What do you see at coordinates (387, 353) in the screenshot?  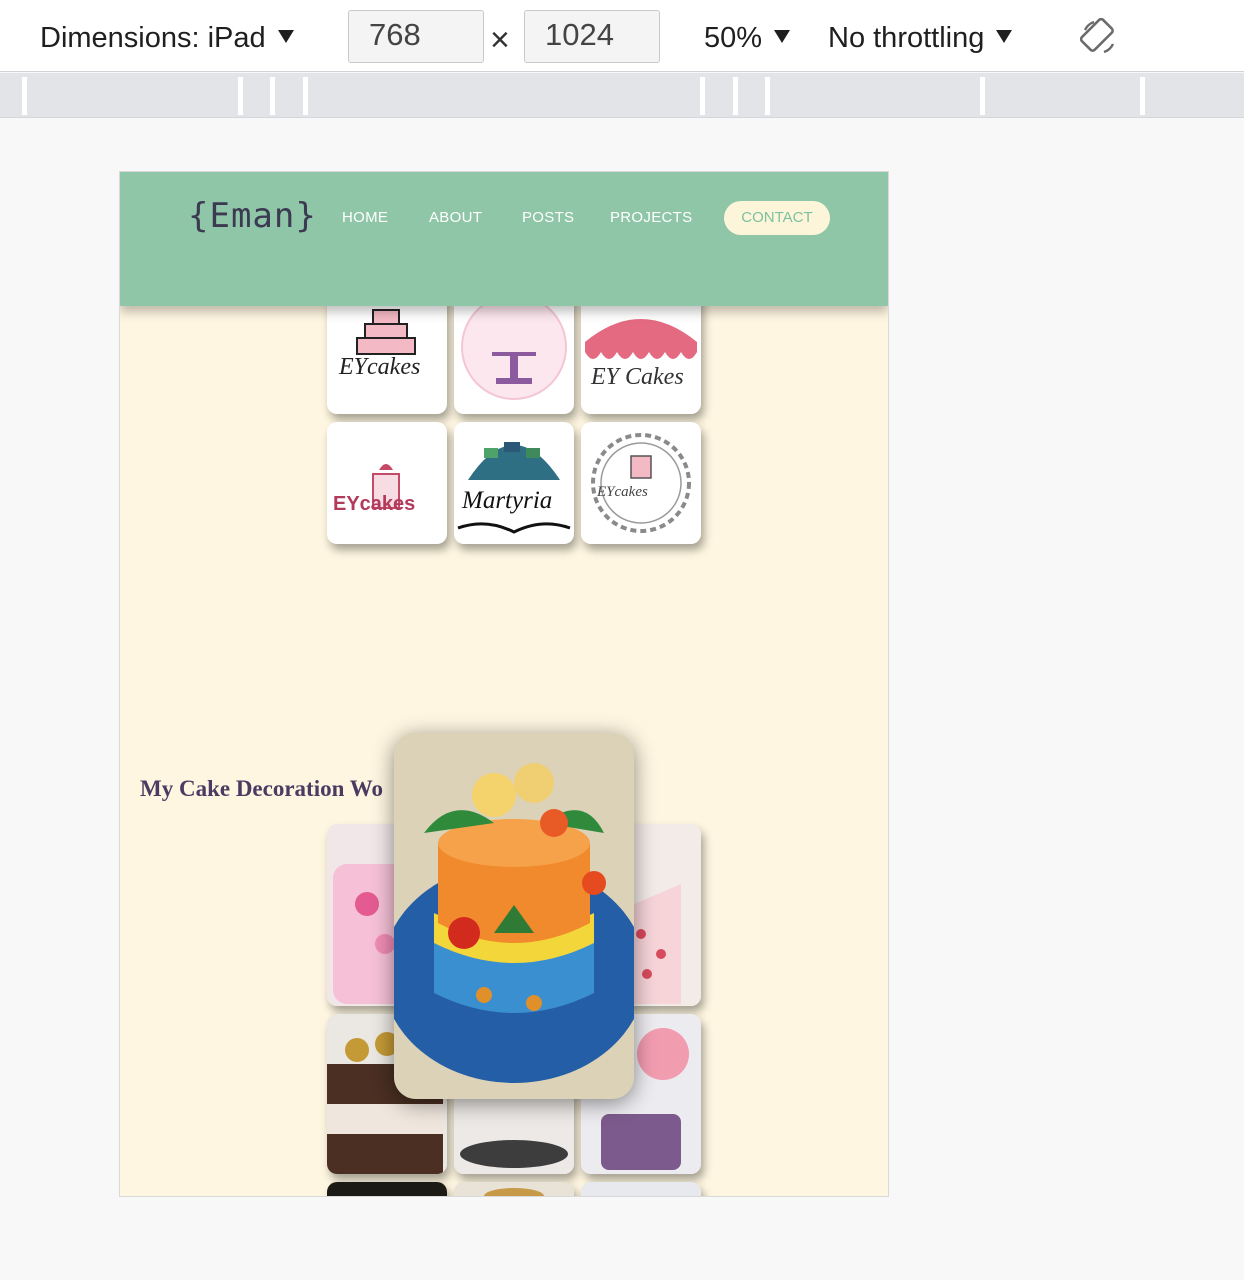 I see `ey-cakes-logo-1: EYcakes` at bounding box center [387, 353].